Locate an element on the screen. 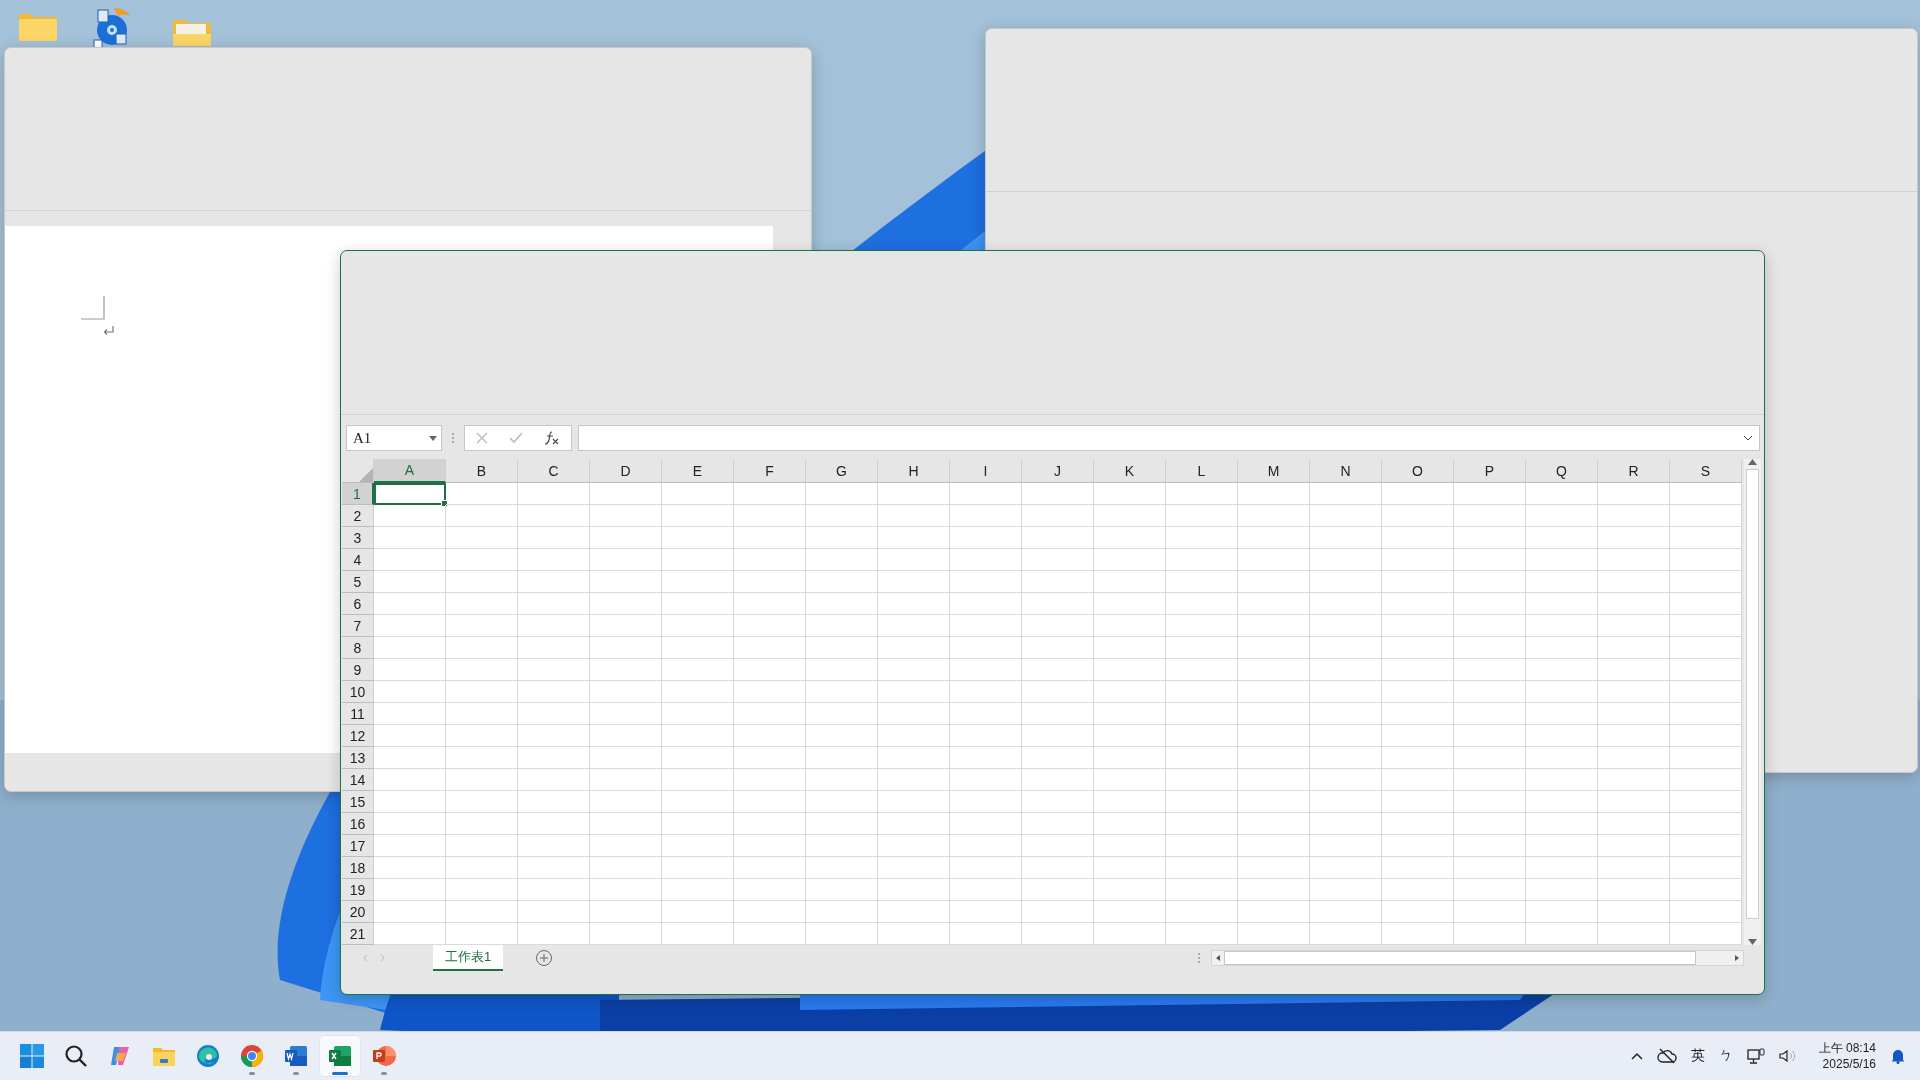  column-header: H is located at coordinates (914, 471).